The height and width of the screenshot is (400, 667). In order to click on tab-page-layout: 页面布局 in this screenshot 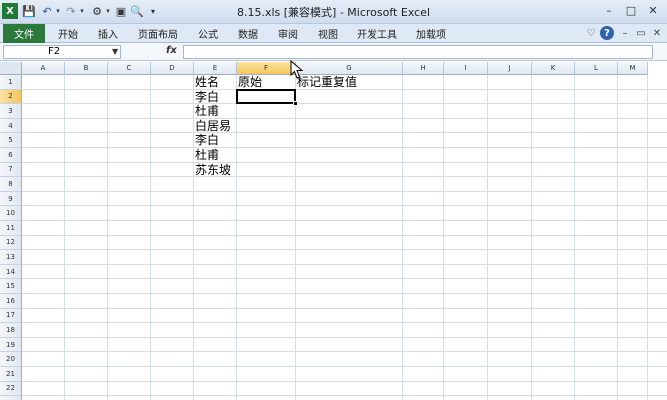, I will do `click(158, 33)`.